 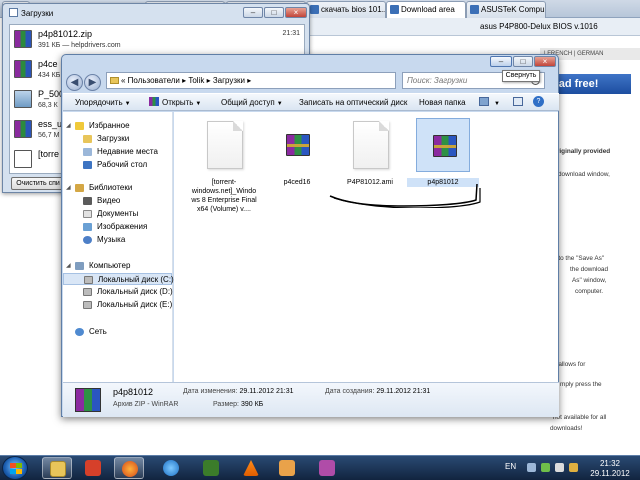 What do you see at coordinates (117, 188) in the screenshot?
I see `nav-libraries: ◢ Библиотеки` at bounding box center [117, 188].